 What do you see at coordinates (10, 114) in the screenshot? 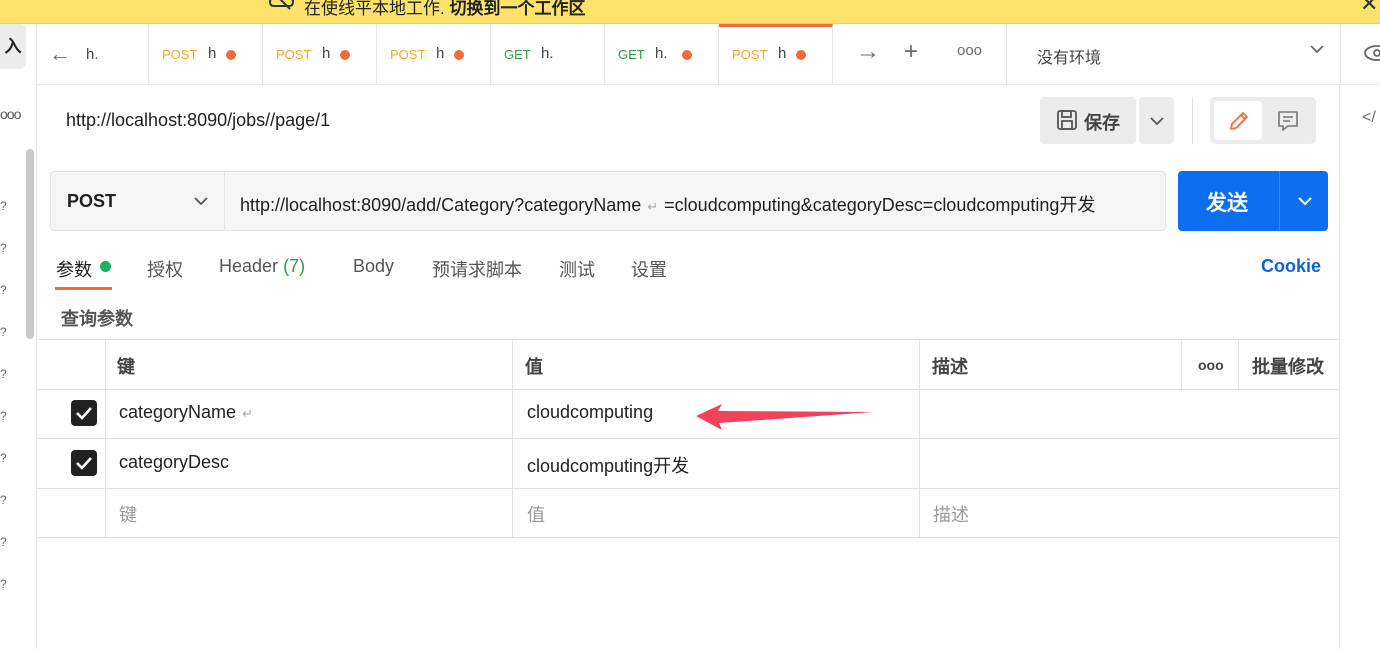
I see `more-options-icon: ooo` at bounding box center [10, 114].